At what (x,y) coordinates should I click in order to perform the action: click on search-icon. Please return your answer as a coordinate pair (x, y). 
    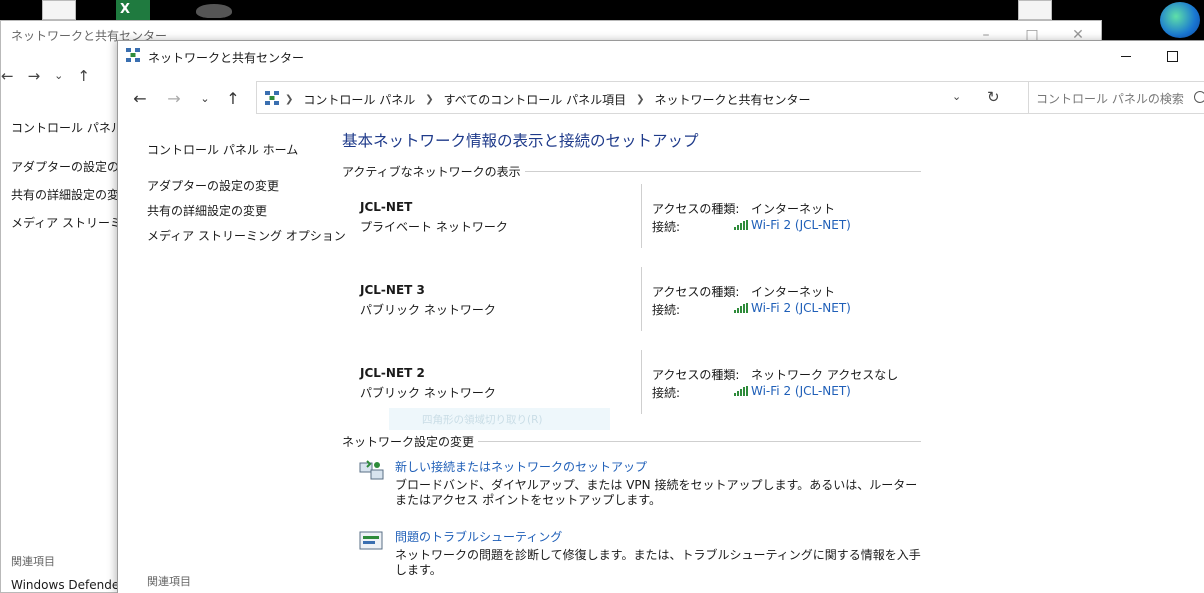
    Looking at the image, I should click on (1199, 97).